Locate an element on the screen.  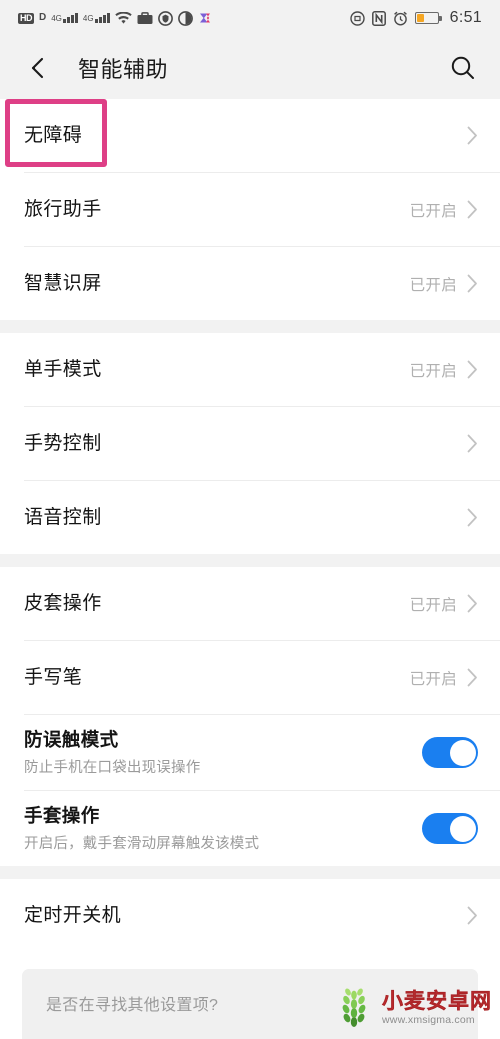
alarm-icon is located at coordinates (400, 18).